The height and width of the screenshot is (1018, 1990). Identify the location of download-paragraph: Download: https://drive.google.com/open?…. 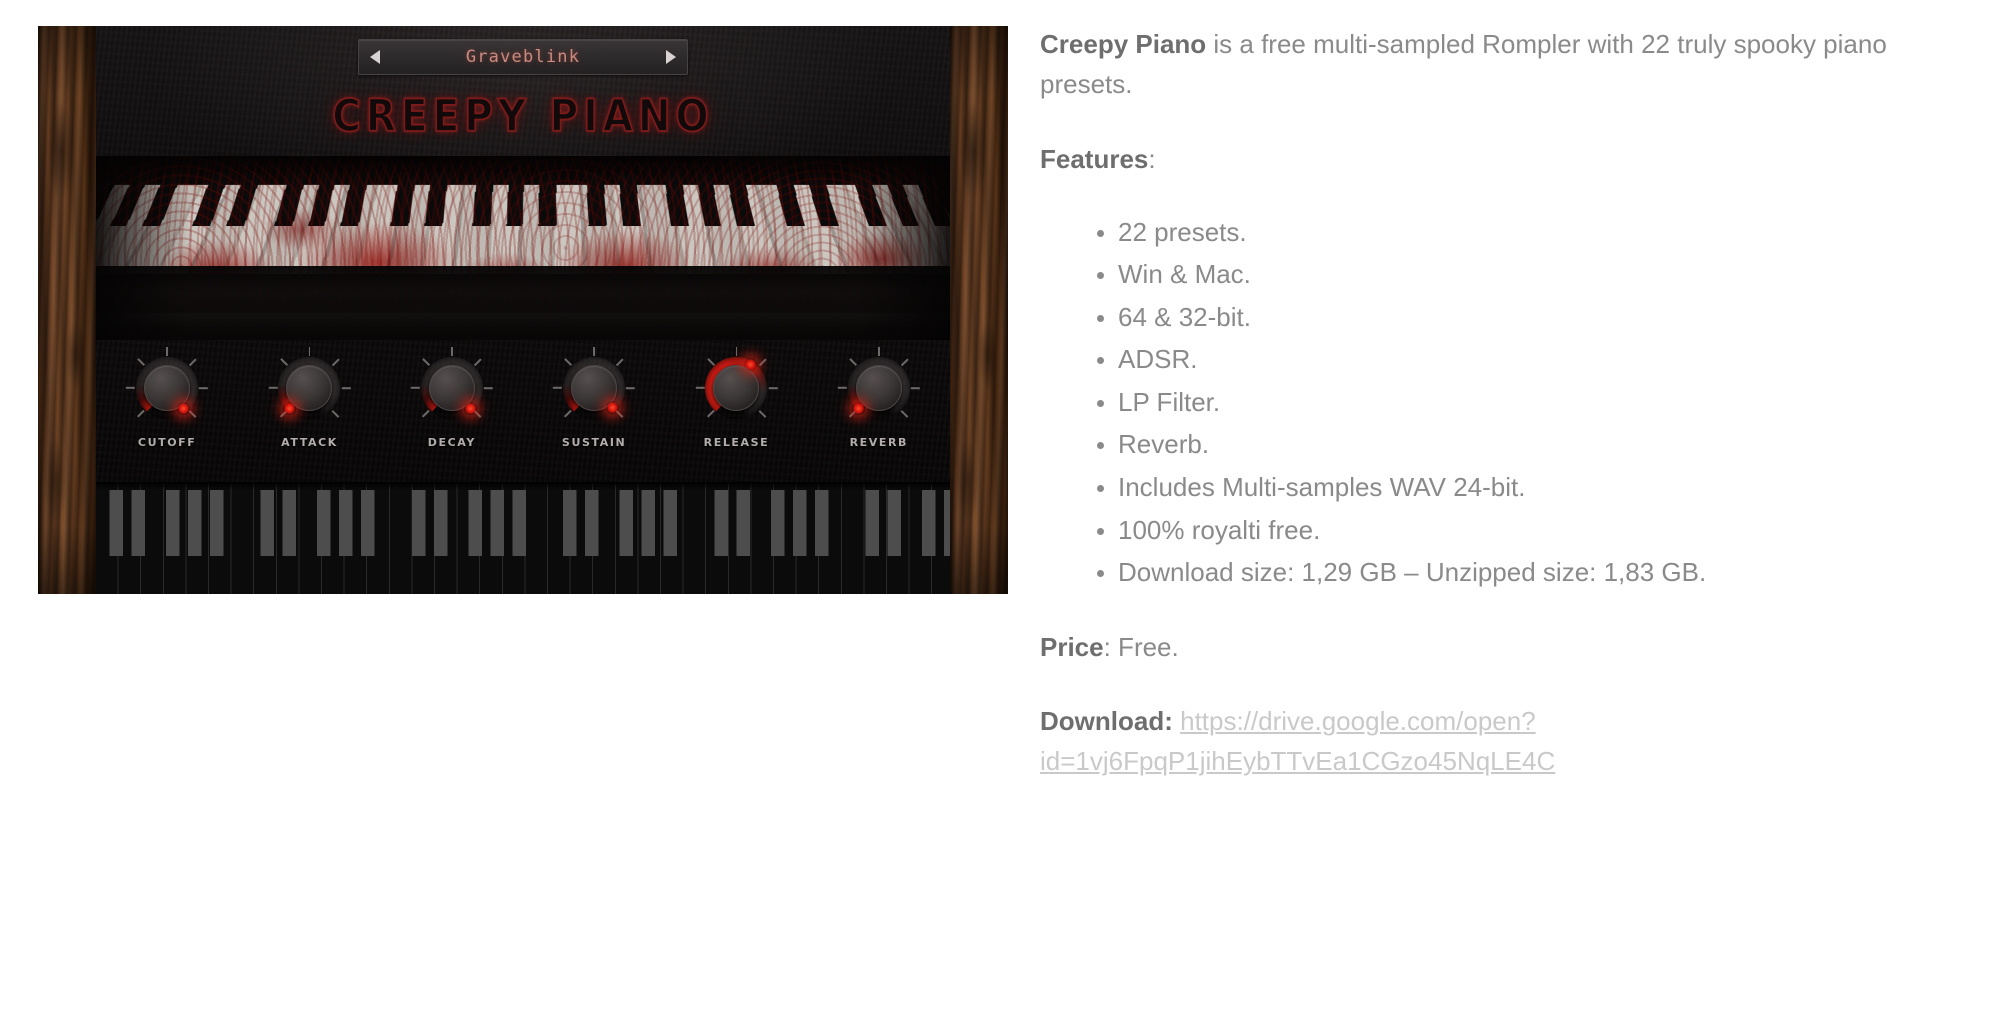
(1495, 741).